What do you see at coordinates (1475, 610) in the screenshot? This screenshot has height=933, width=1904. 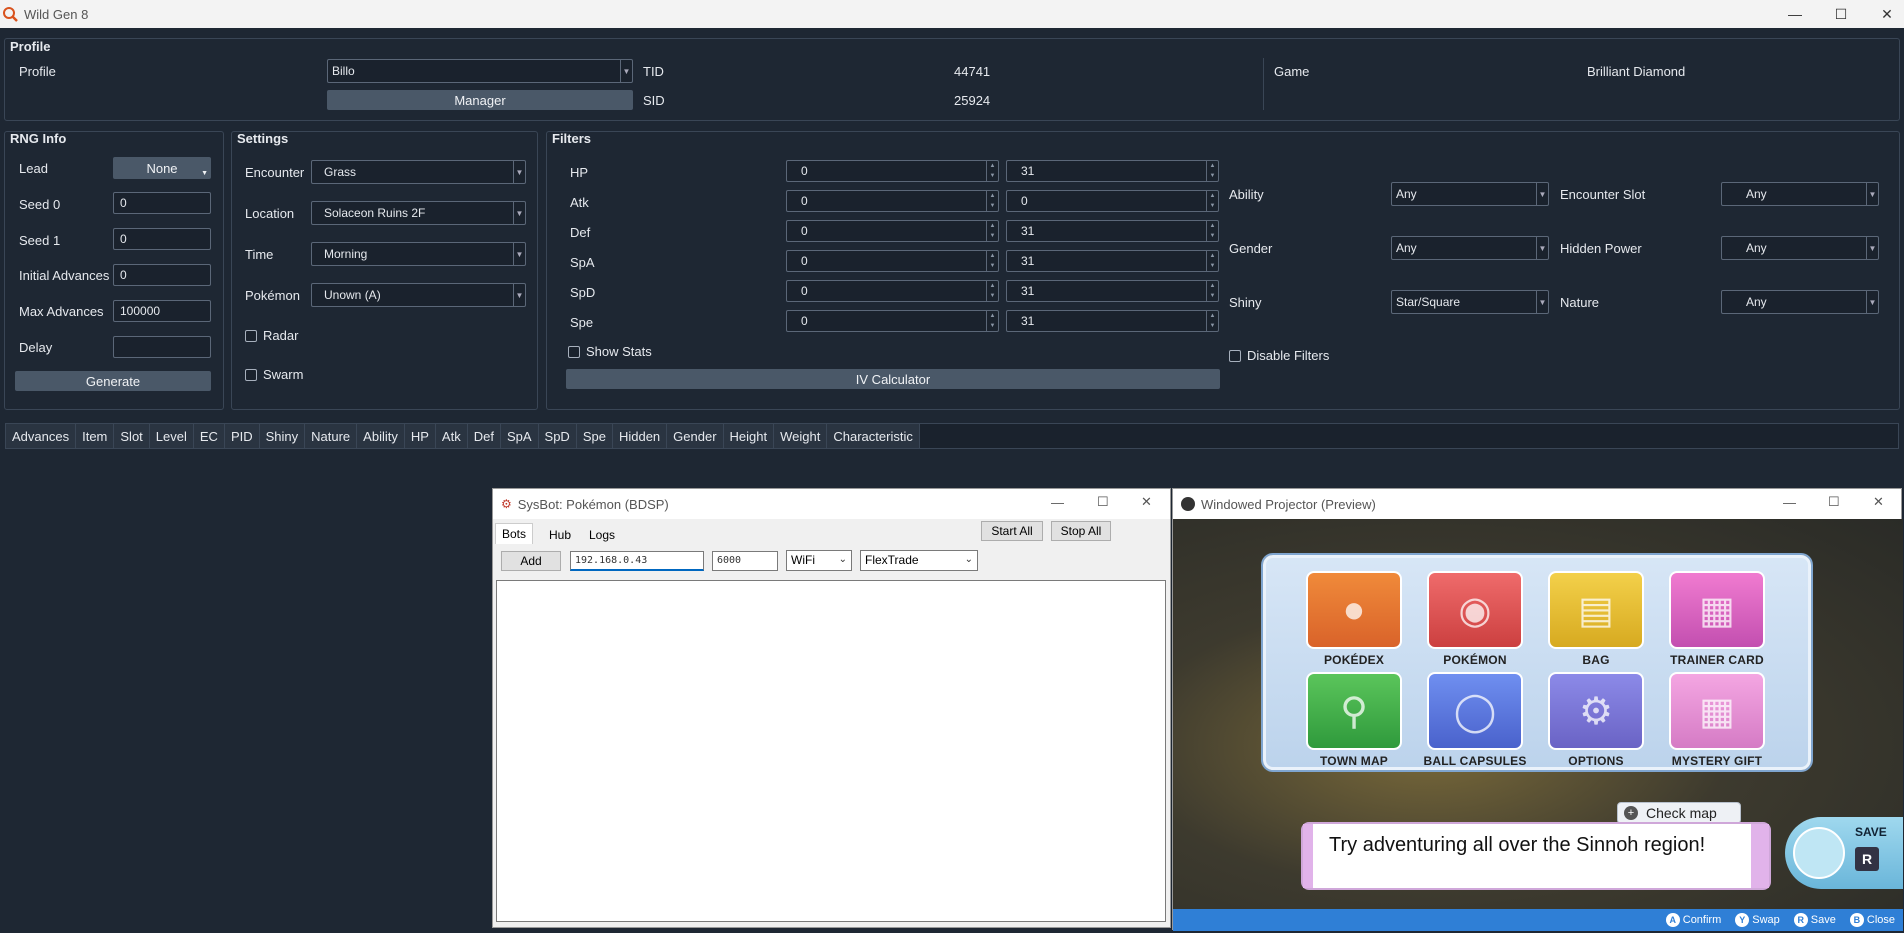 I see `menu-tile-icon: ◉` at bounding box center [1475, 610].